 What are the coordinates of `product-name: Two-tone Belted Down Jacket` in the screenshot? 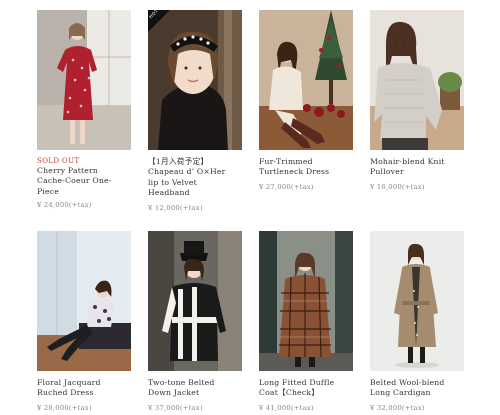 It's located at (196, 388).